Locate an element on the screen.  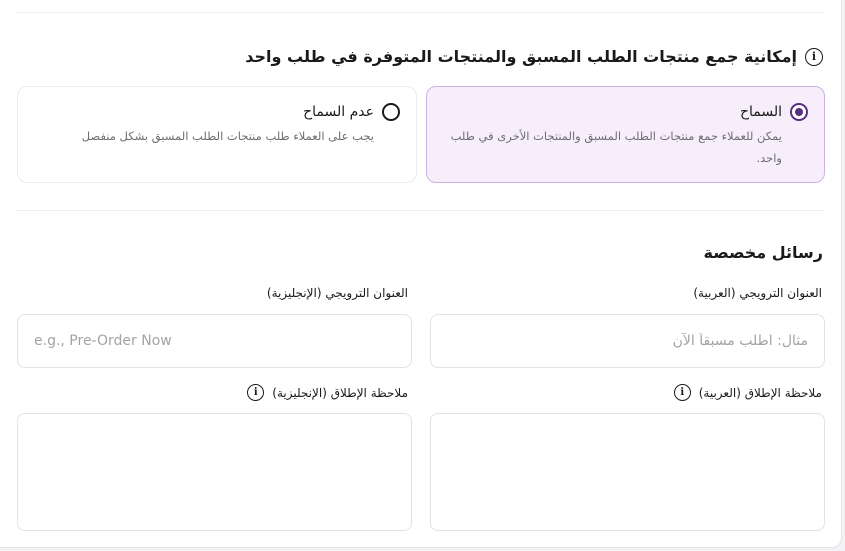
promo-title-ar-label-text: العنوان الترويجي (العربية) is located at coordinates (757, 293).